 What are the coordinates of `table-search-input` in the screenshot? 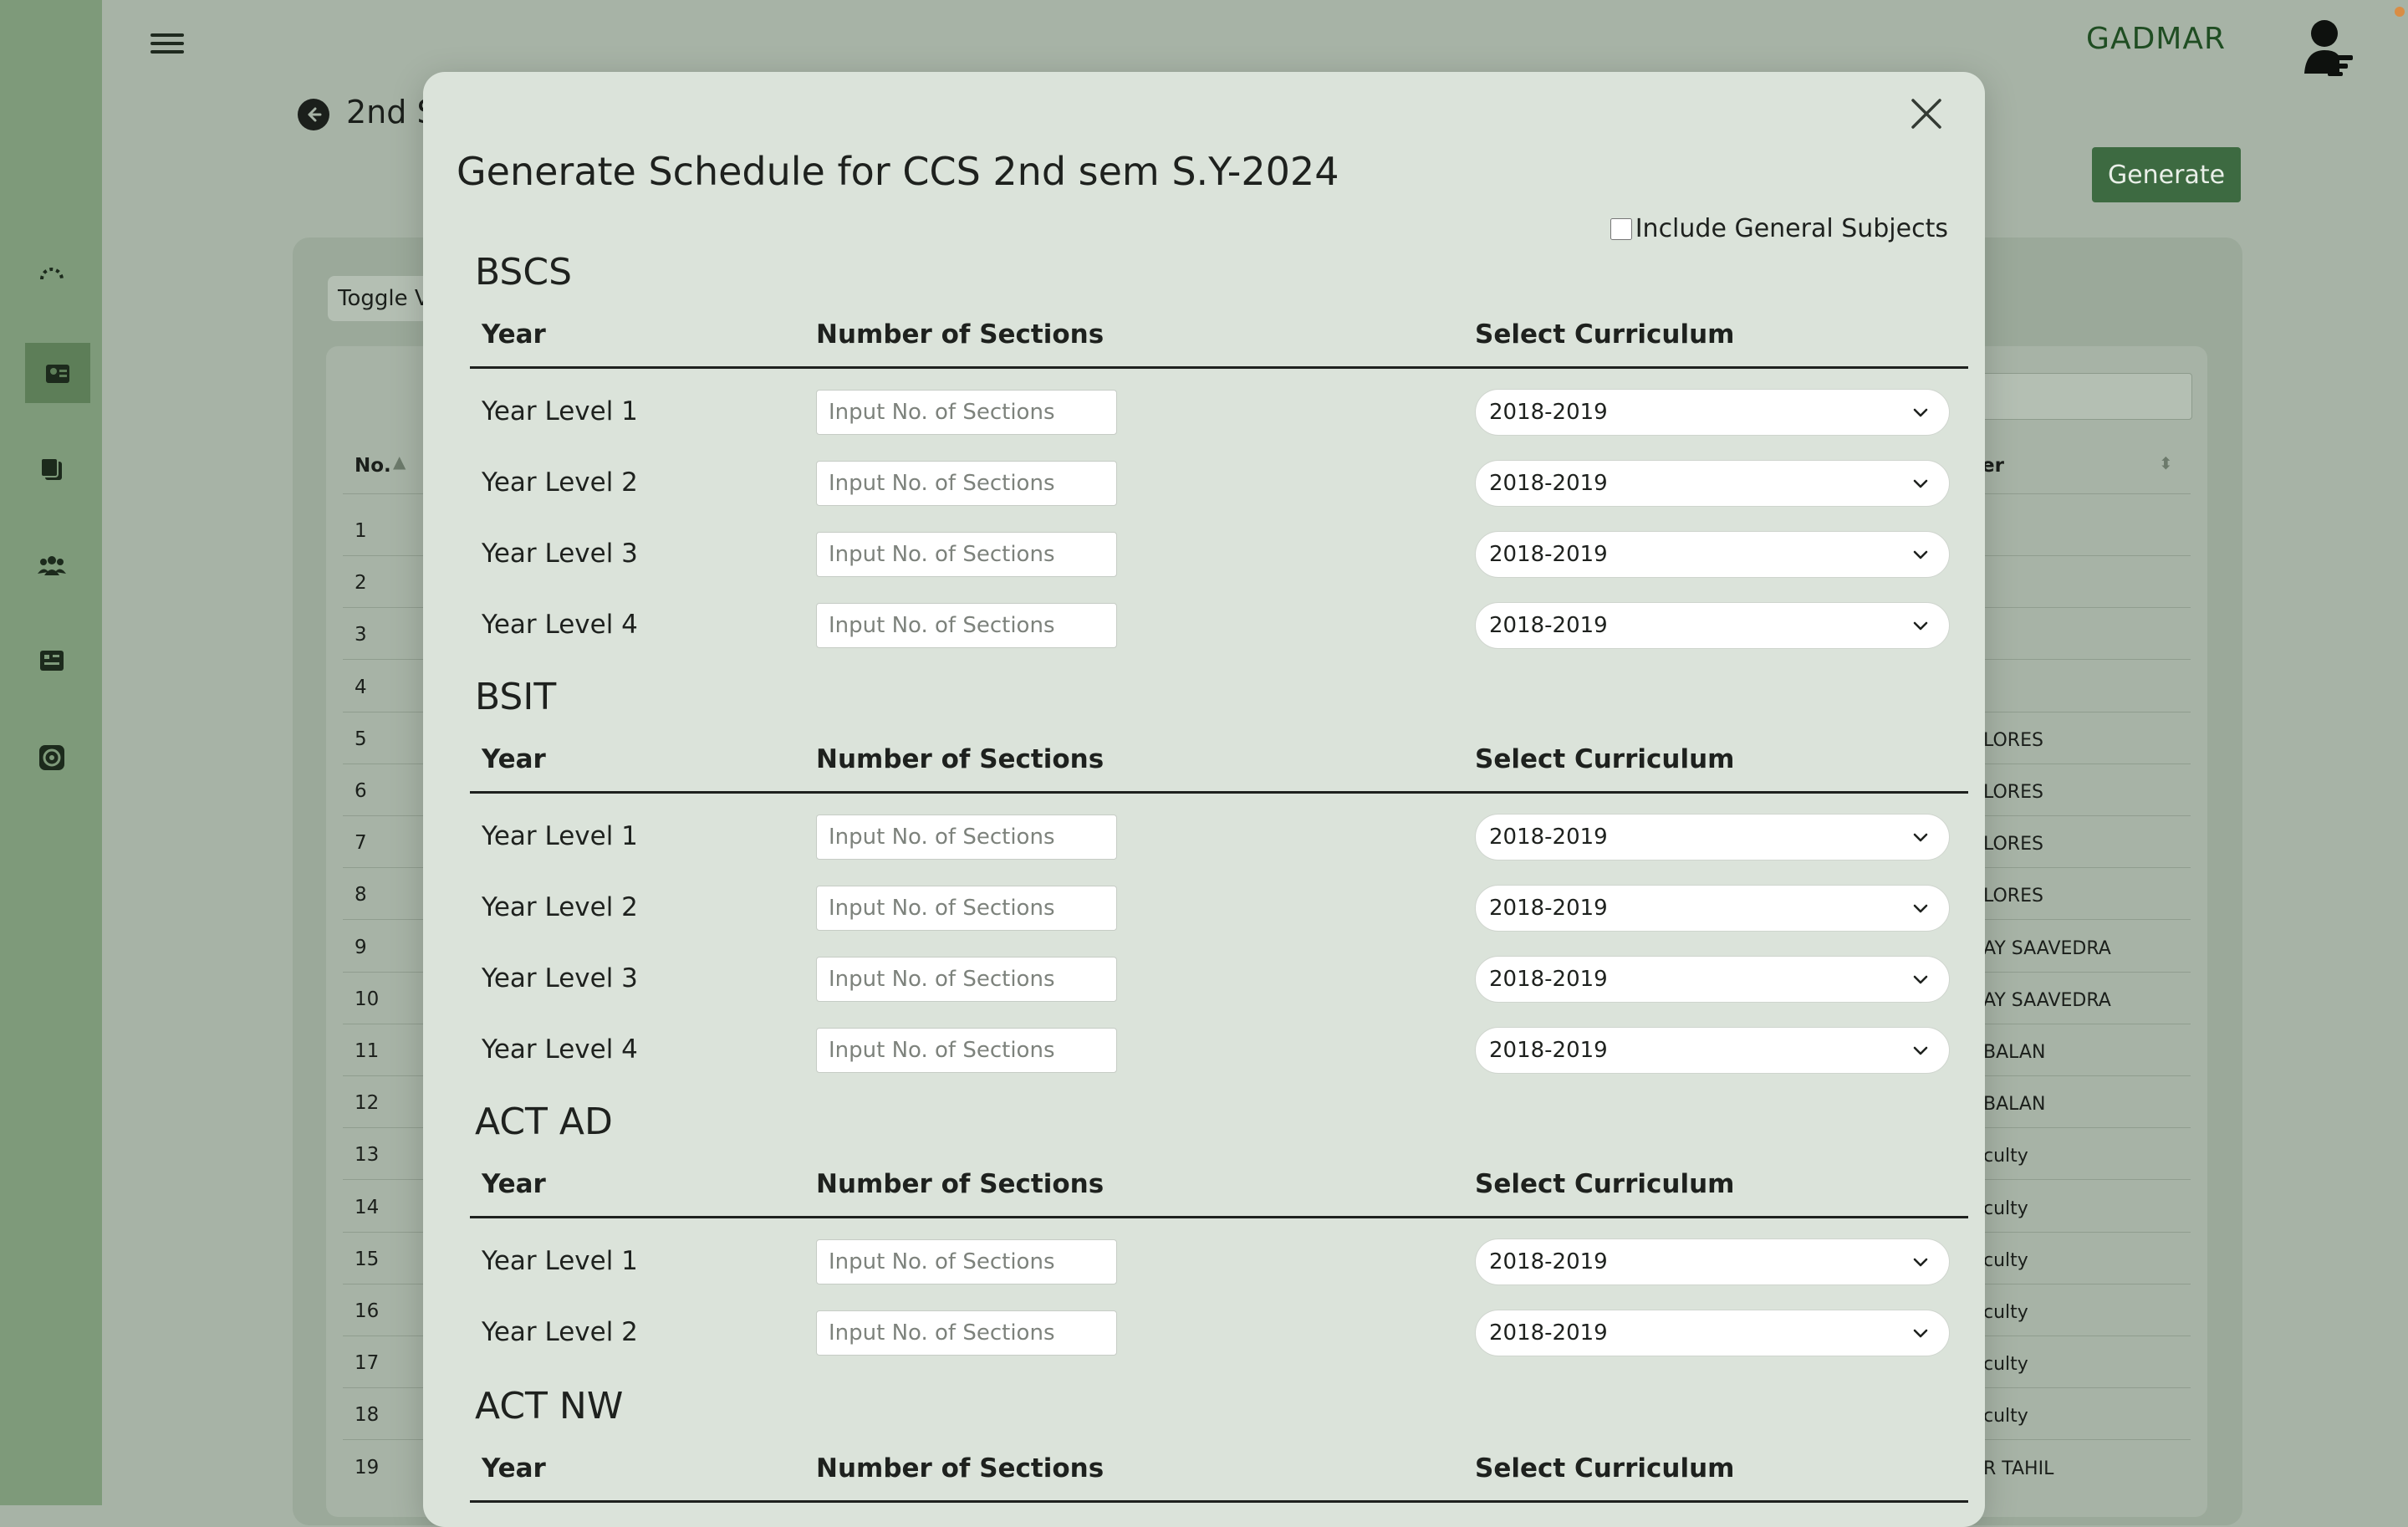 It's located at (2087, 396).